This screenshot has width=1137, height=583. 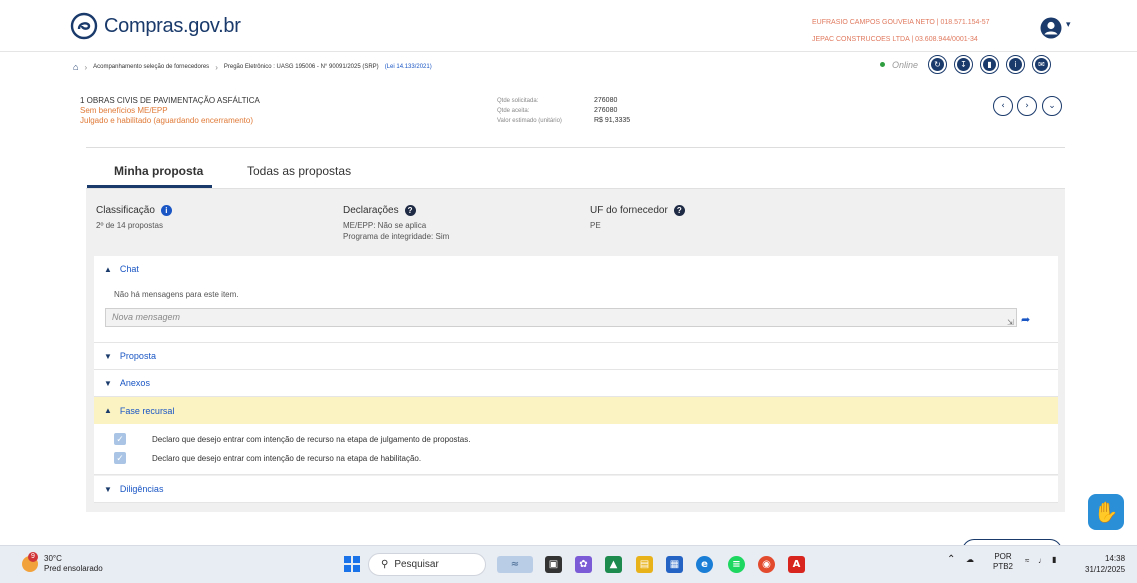 I want to click on send-icon: ➦, so click(x=1025, y=319).